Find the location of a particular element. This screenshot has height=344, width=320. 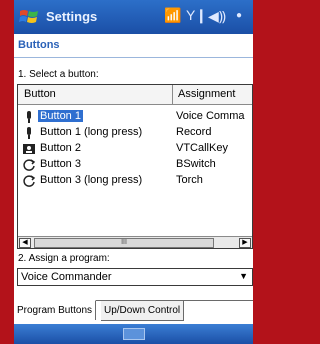

ok-icon: ● is located at coordinates (239, 15).